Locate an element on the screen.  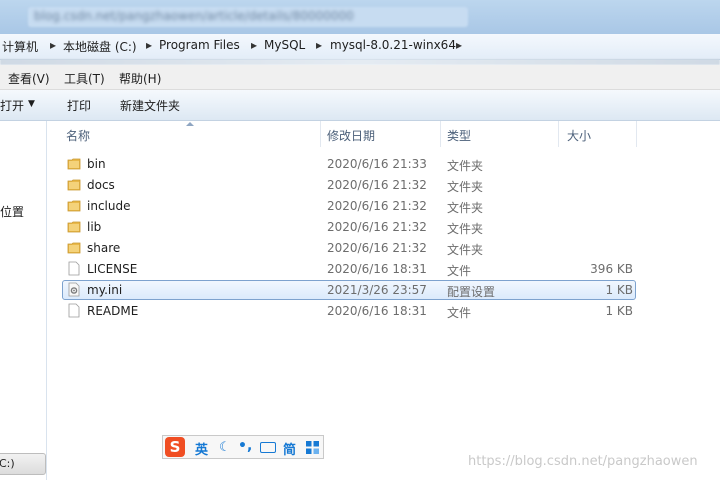
file-name: docs is located at coordinates (101, 185).